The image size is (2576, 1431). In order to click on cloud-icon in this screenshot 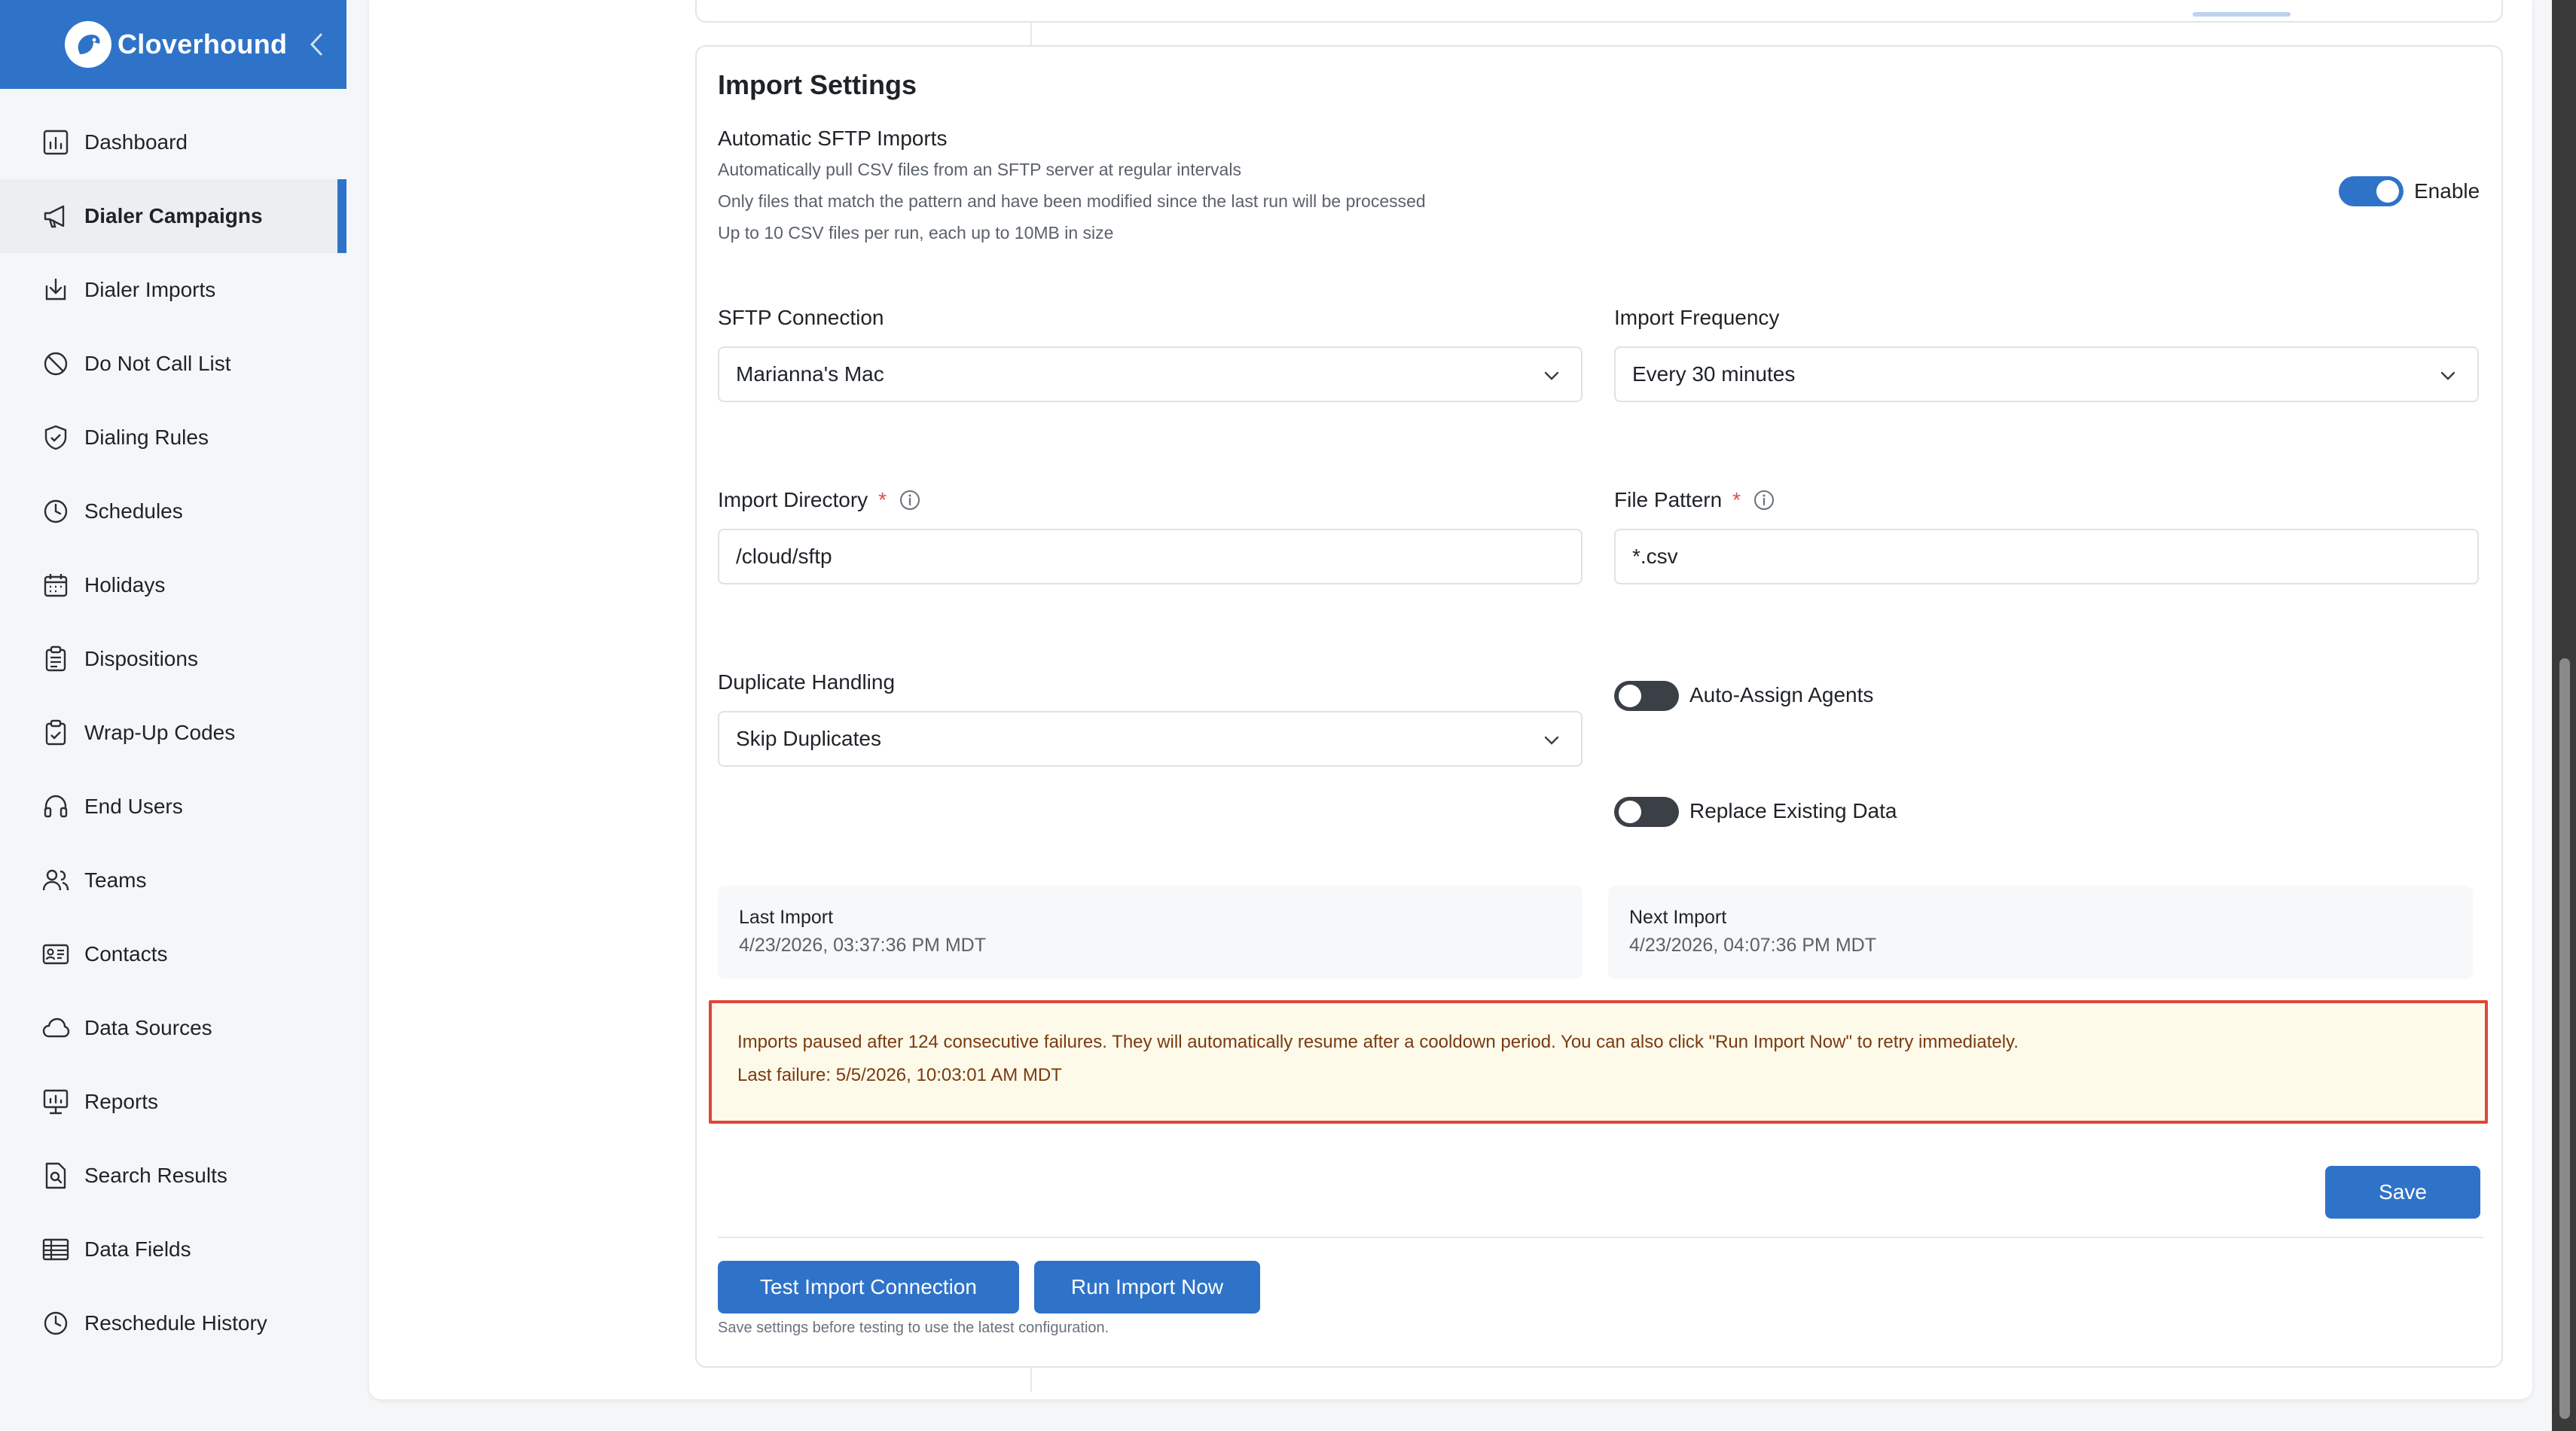, I will do `click(56, 1028)`.